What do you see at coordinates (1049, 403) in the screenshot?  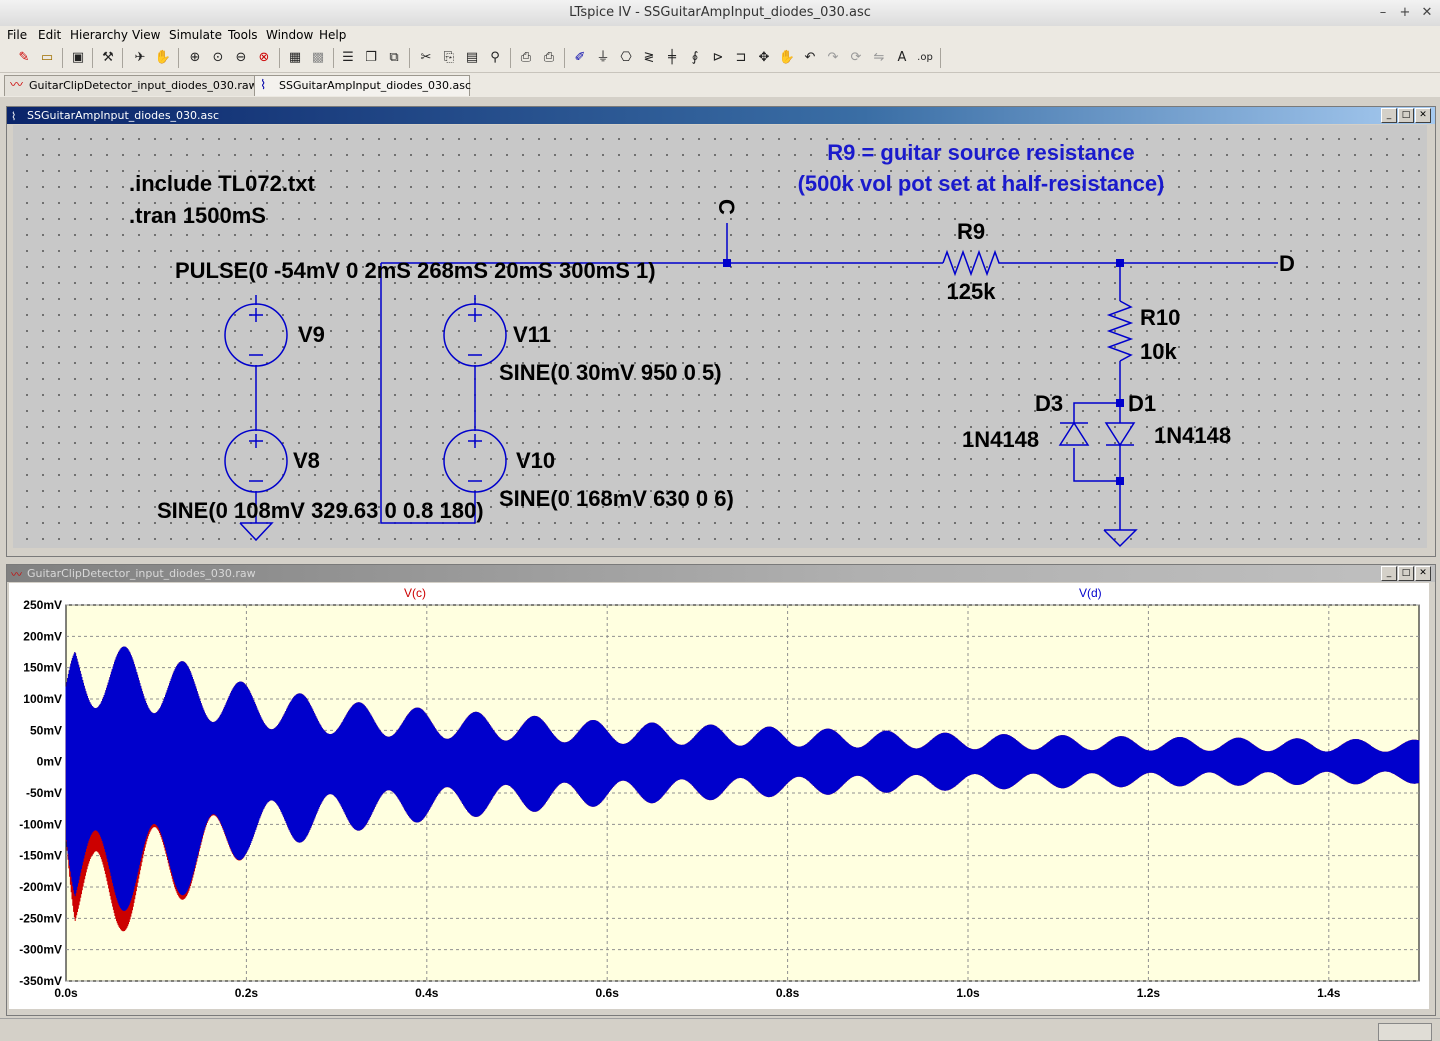 I see `d3-name: D3` at bounding box center [1049, 403].